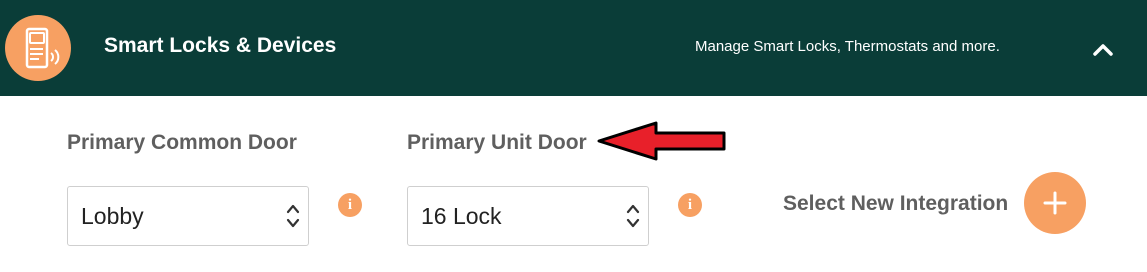  I want to click on select-integration-label: Select New Integration, so click(896, 203).